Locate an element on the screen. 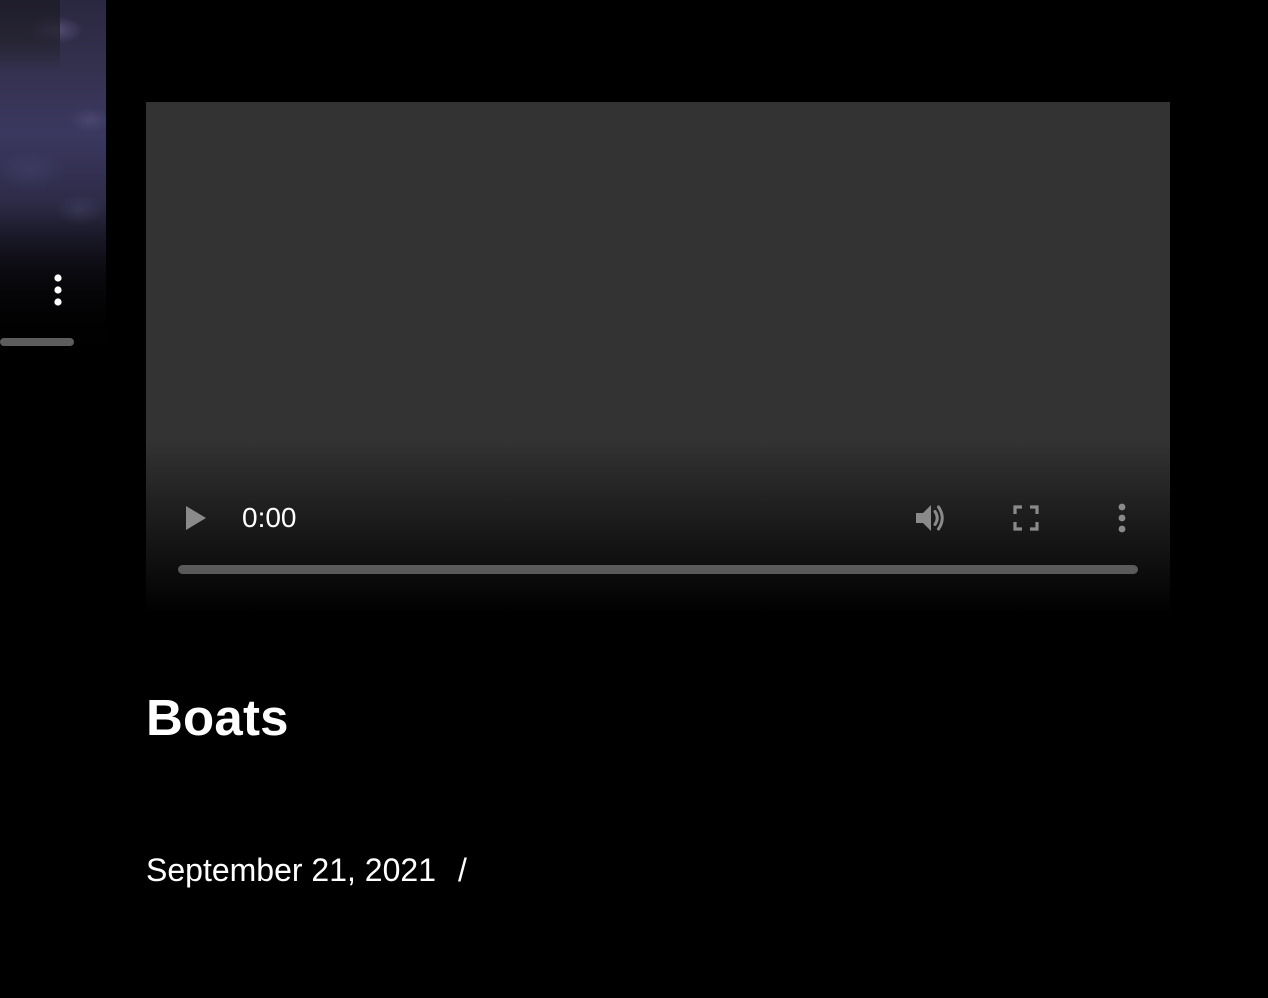 Image resolution: width=1268 pixels, height=998 pixels. play-button is located at coordinates (196, 518).